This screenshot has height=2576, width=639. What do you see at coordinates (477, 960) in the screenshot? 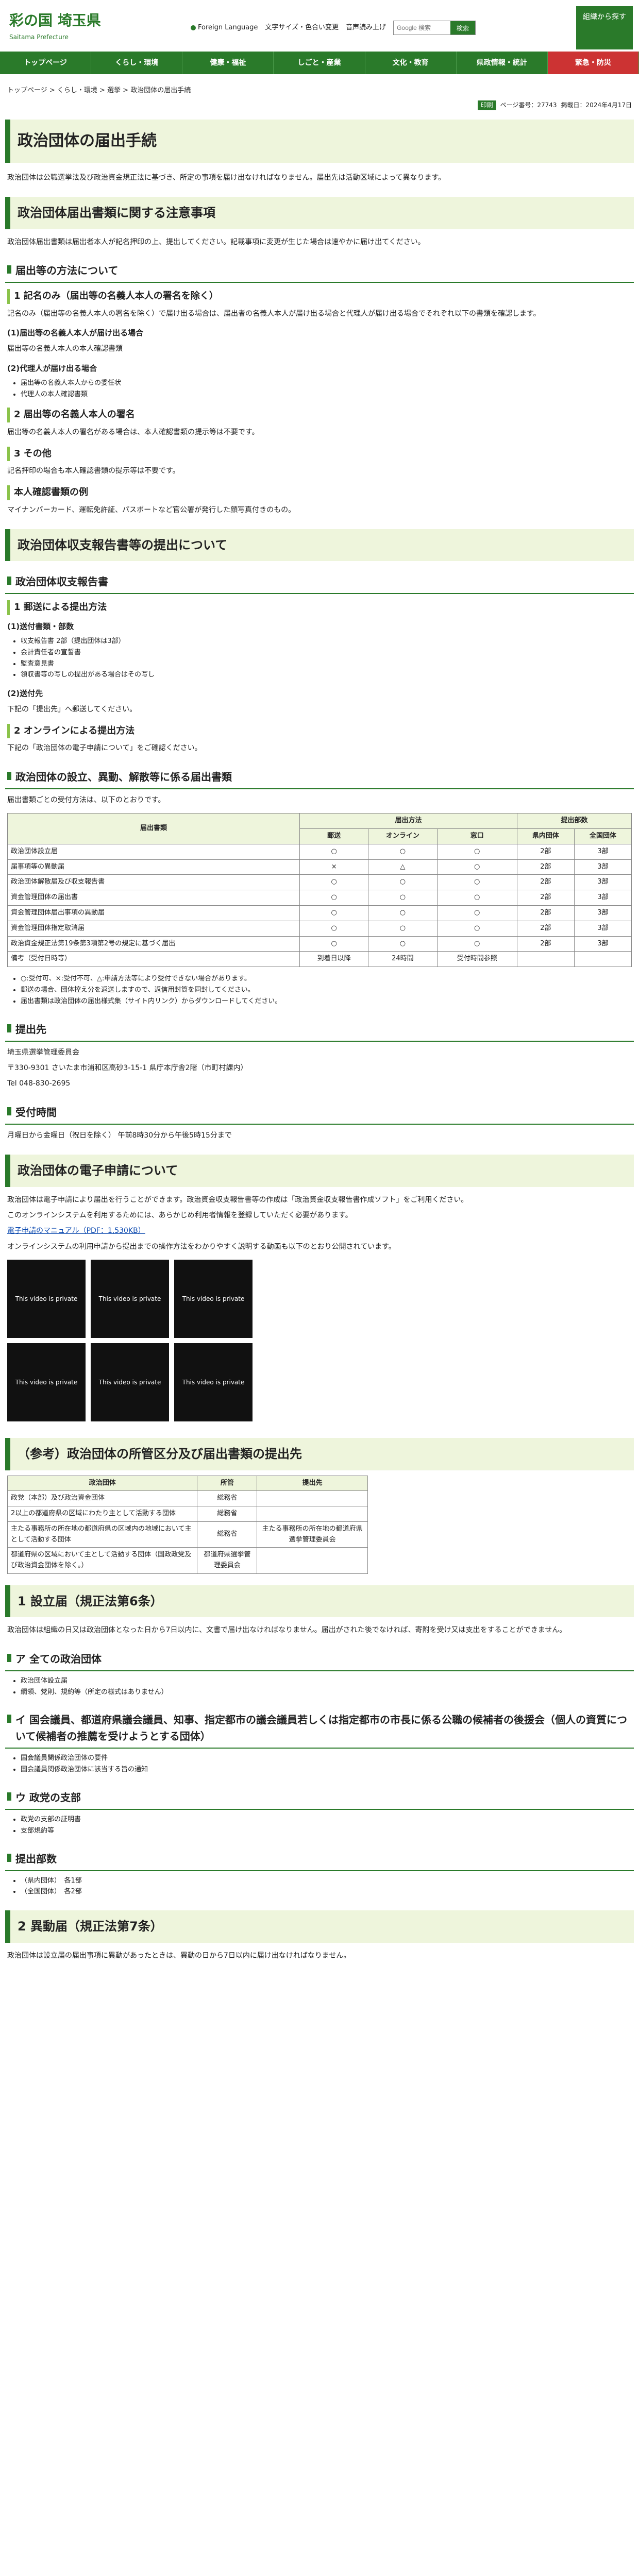
I see `table-cell: 受付時間参照` at bounding box center [477, 960].